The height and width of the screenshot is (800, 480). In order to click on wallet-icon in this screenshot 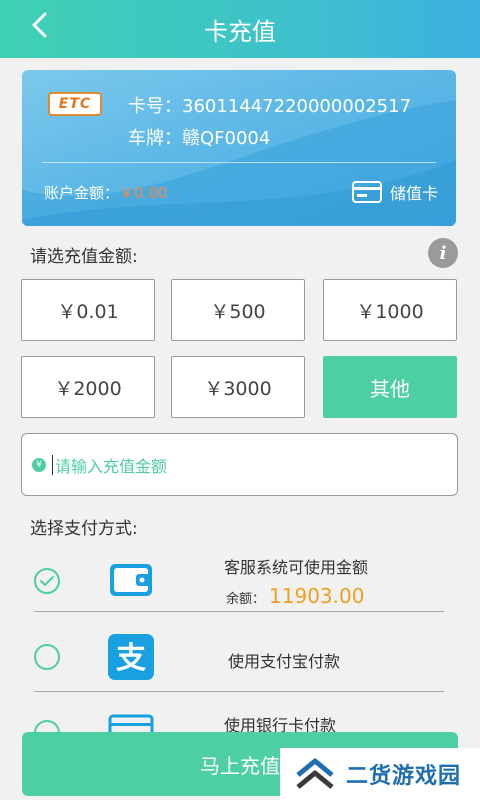, I will do `click(131, 580)`.